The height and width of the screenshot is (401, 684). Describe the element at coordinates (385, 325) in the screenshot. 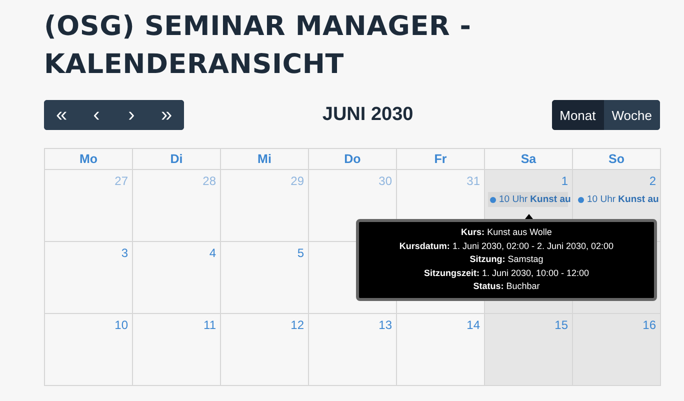

I see `day-number: 13` at that location.